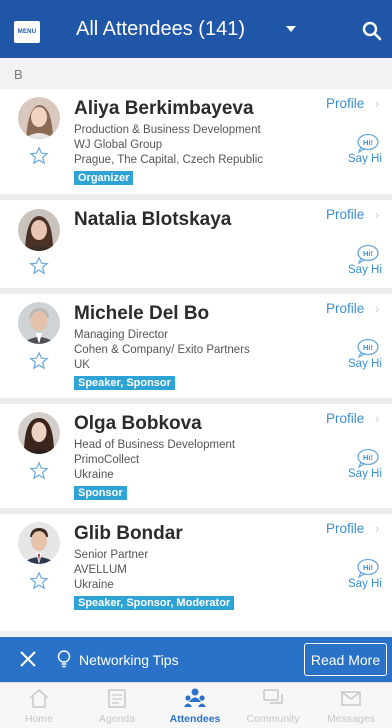  I want to click on tab-label: Home, so click(38, 719).